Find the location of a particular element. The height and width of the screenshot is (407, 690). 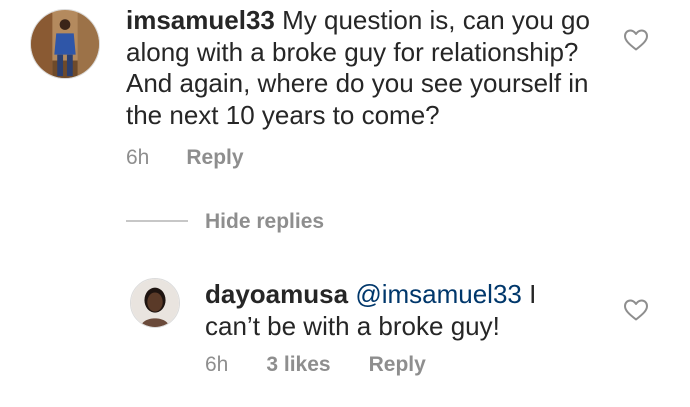

avatar-dayoamusa is located at coordinates (155, 303).